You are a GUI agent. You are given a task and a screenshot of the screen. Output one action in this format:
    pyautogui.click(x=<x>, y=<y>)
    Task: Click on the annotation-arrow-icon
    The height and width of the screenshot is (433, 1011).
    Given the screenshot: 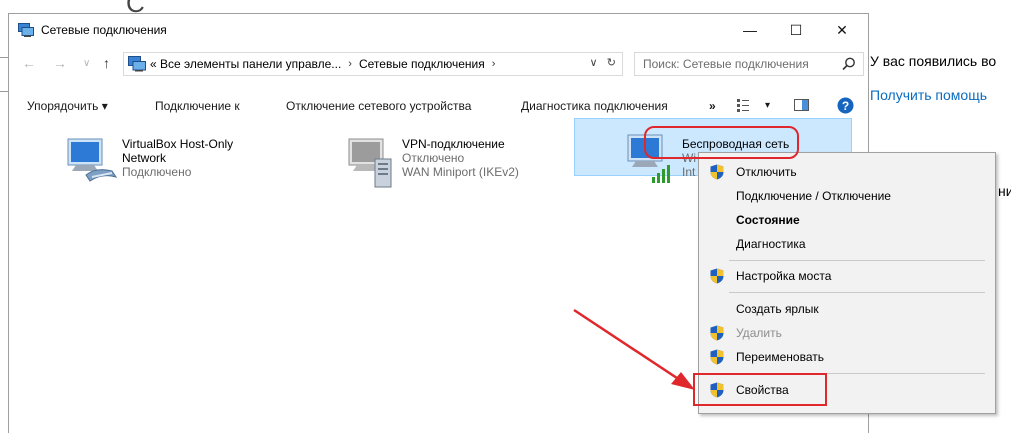 What is the action you would take?
    pyautogui.click(x=634, y=349)
    